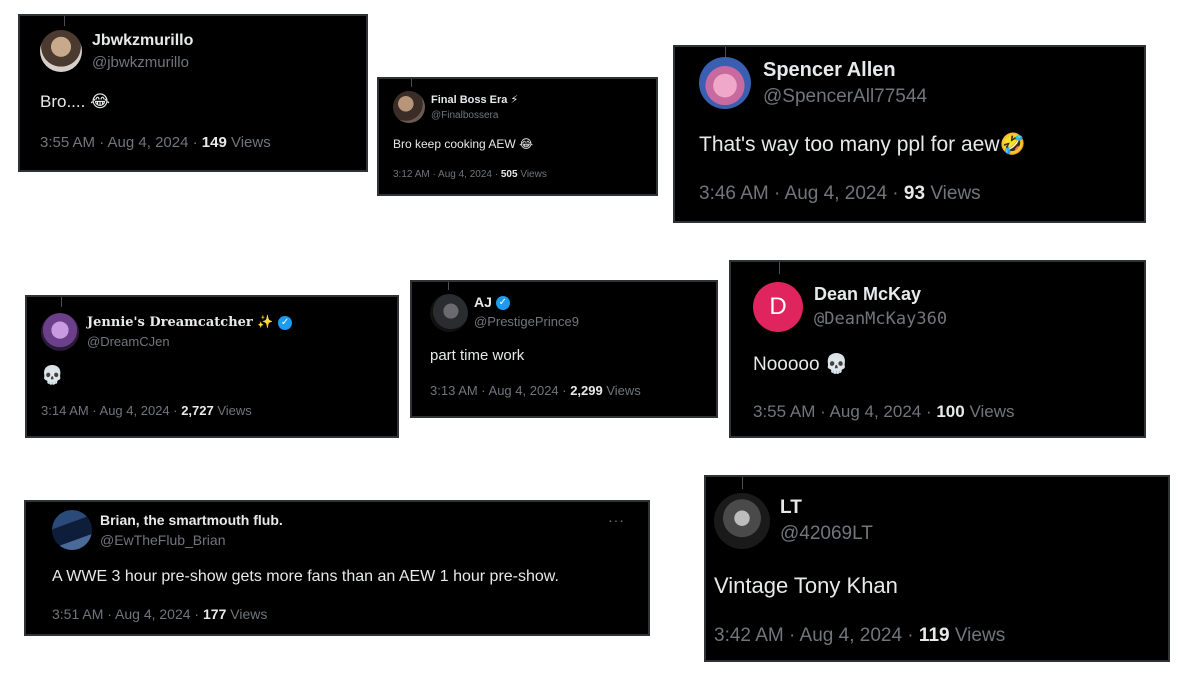  What do you see at coordinates (265, 322) in the screenshot?
I see `sparkles-emoji-icon: ✨` at bounding box center [265, 322].